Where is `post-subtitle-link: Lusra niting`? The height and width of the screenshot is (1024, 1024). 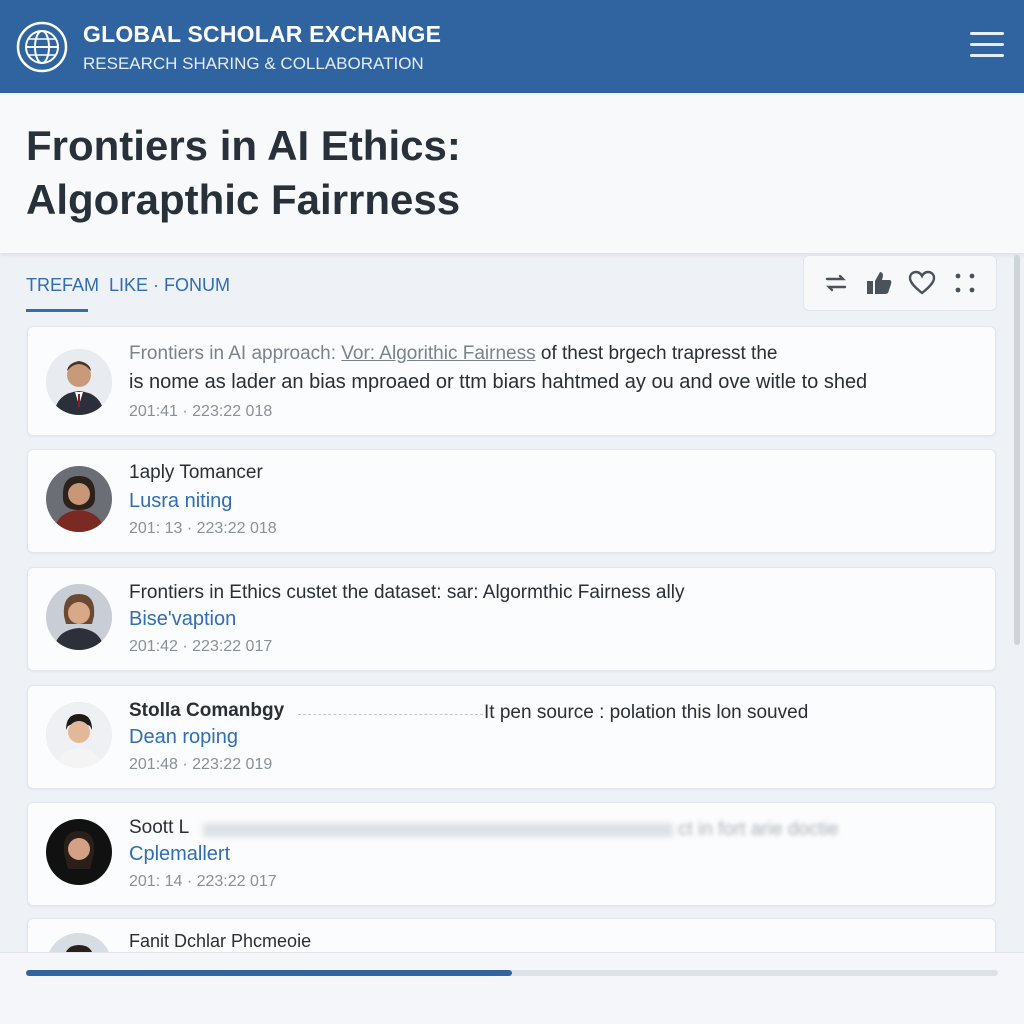 post-subtitle-link: Lusra niting is located at coordinates (180, 501).